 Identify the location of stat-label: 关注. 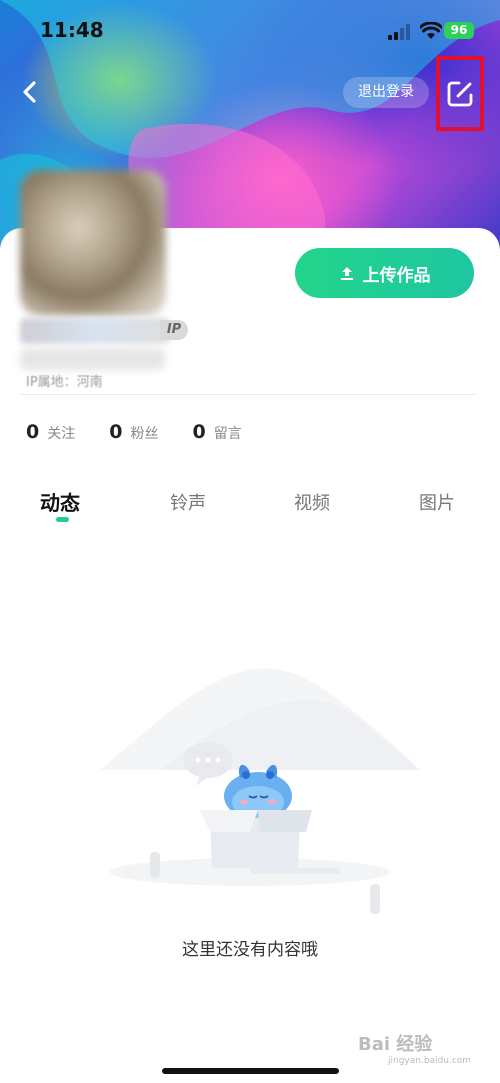
(61, 434).